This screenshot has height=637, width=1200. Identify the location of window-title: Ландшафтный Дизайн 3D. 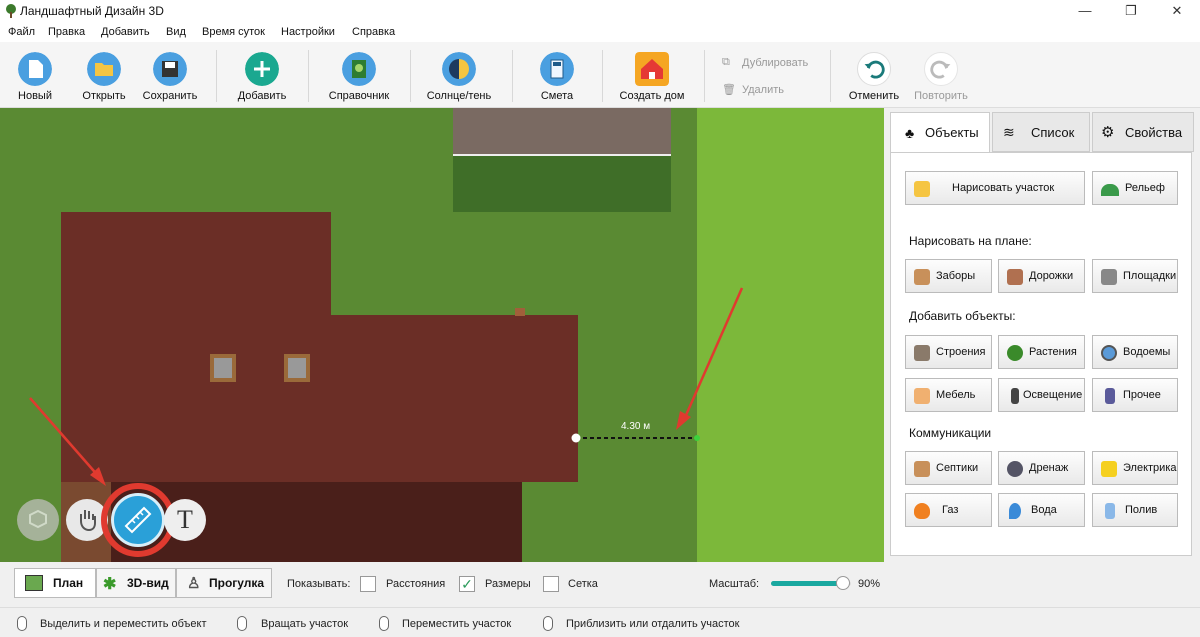
(92, 11).